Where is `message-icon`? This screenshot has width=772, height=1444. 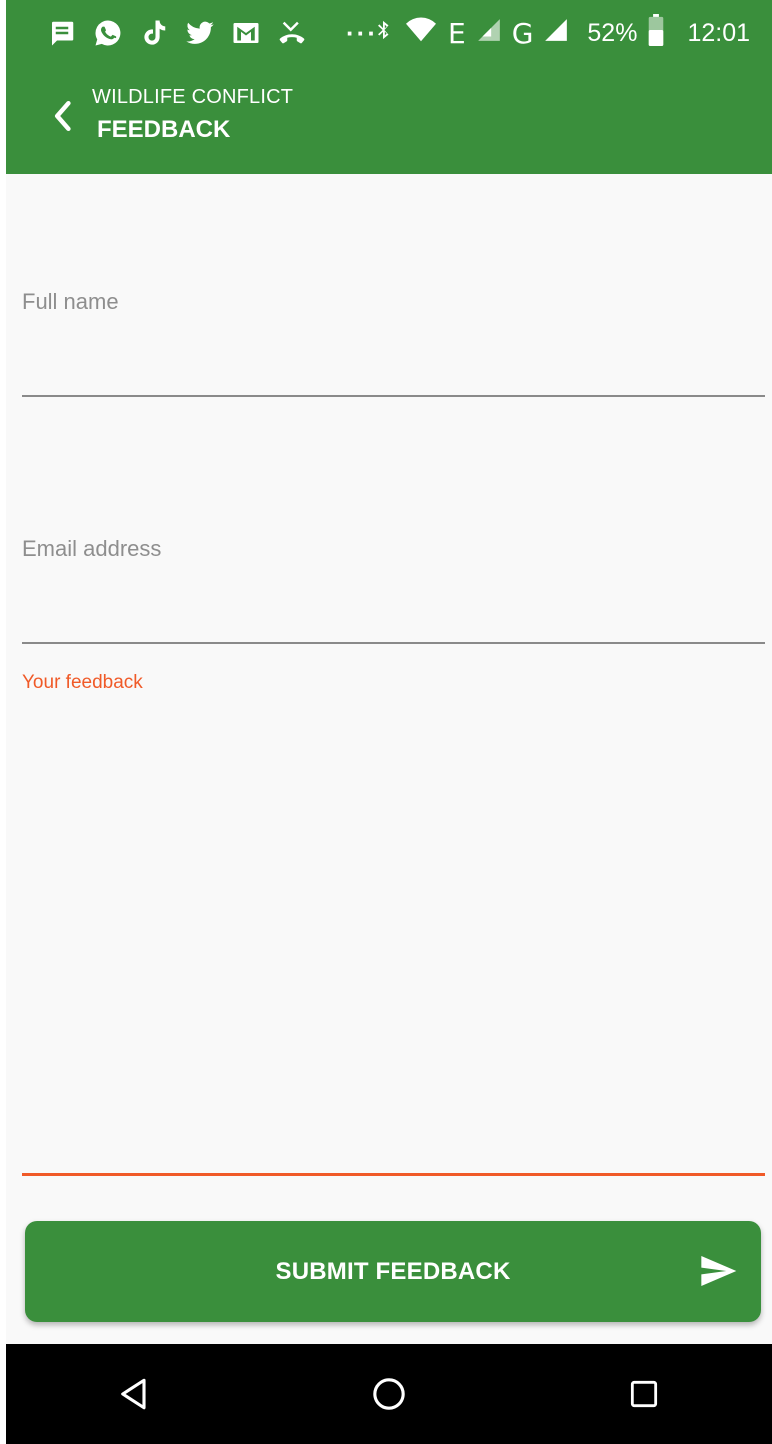 message-icon is located at coordinates (62, 33).